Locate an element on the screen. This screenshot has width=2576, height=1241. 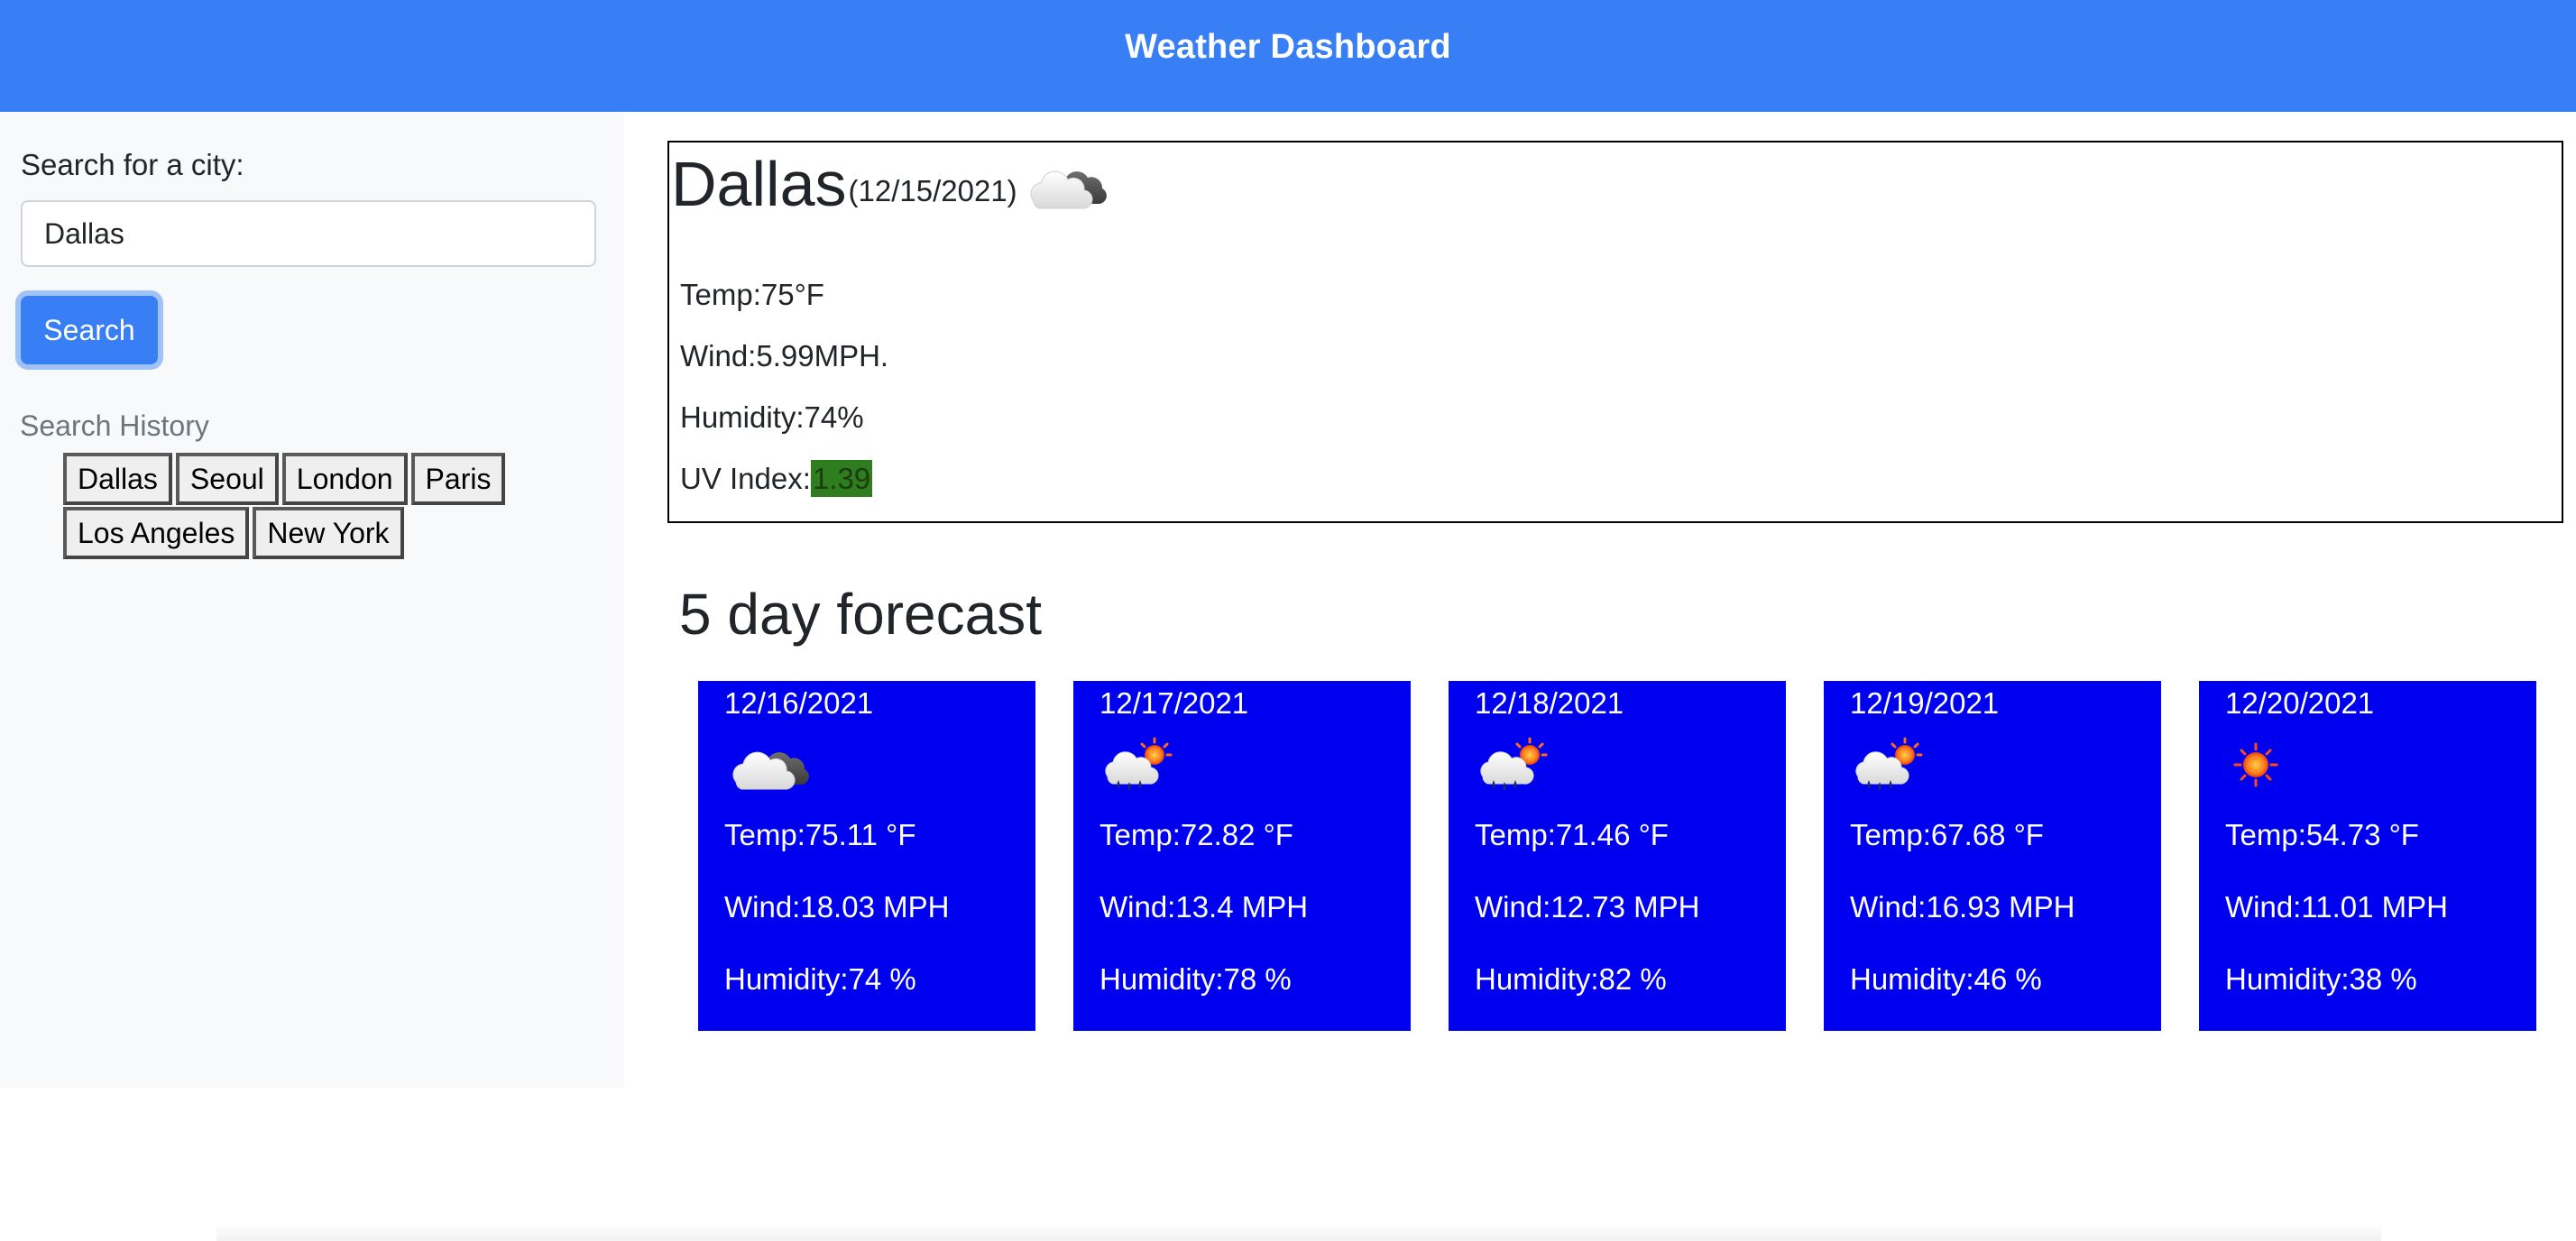
forecast-temp: Temp:71.46 °F is located at coordinates (1572, 834).